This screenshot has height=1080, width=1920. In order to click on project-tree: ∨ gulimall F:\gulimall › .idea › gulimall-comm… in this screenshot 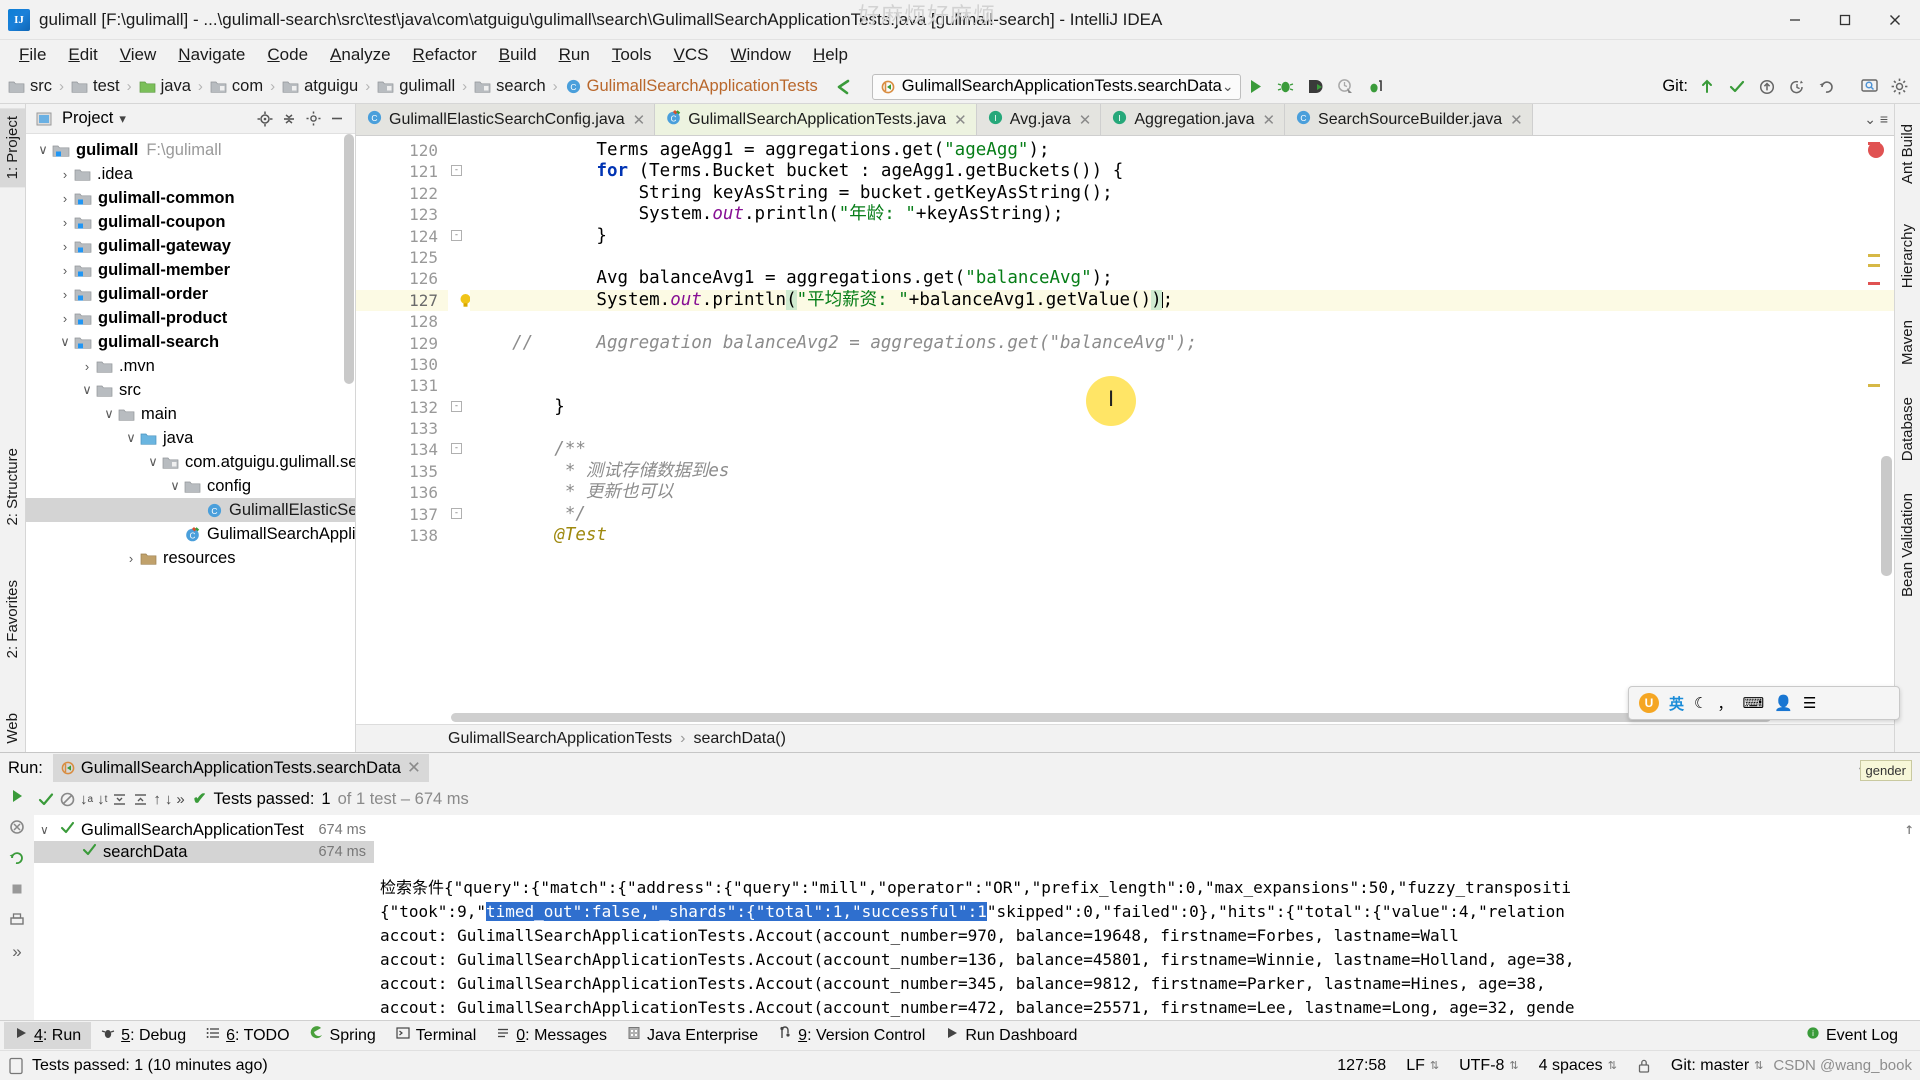, I will do `click(190, 443)`.